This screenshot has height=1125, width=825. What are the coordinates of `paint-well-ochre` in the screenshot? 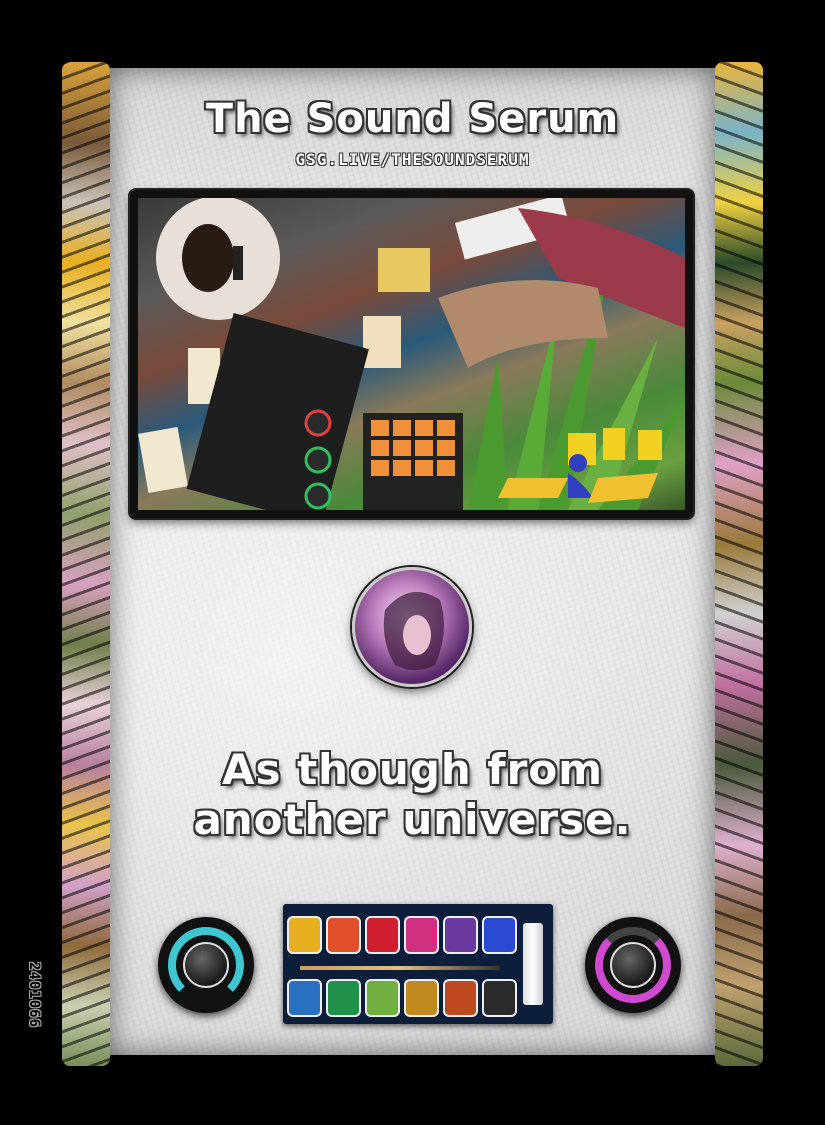 It's located at (421, 998).